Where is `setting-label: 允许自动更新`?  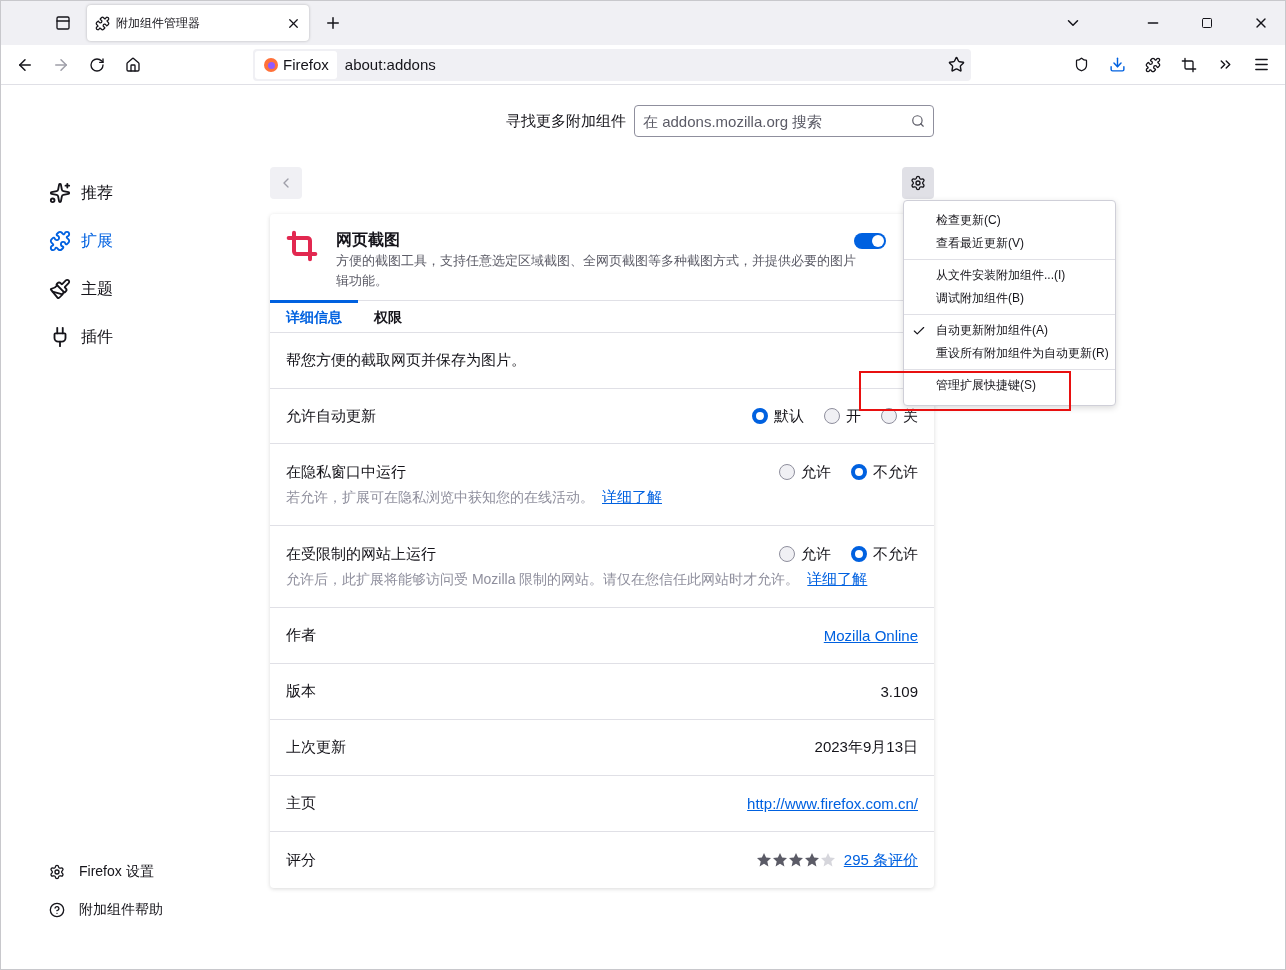 setting-label: 允许自动更新 is located at coordinates (331, 416).